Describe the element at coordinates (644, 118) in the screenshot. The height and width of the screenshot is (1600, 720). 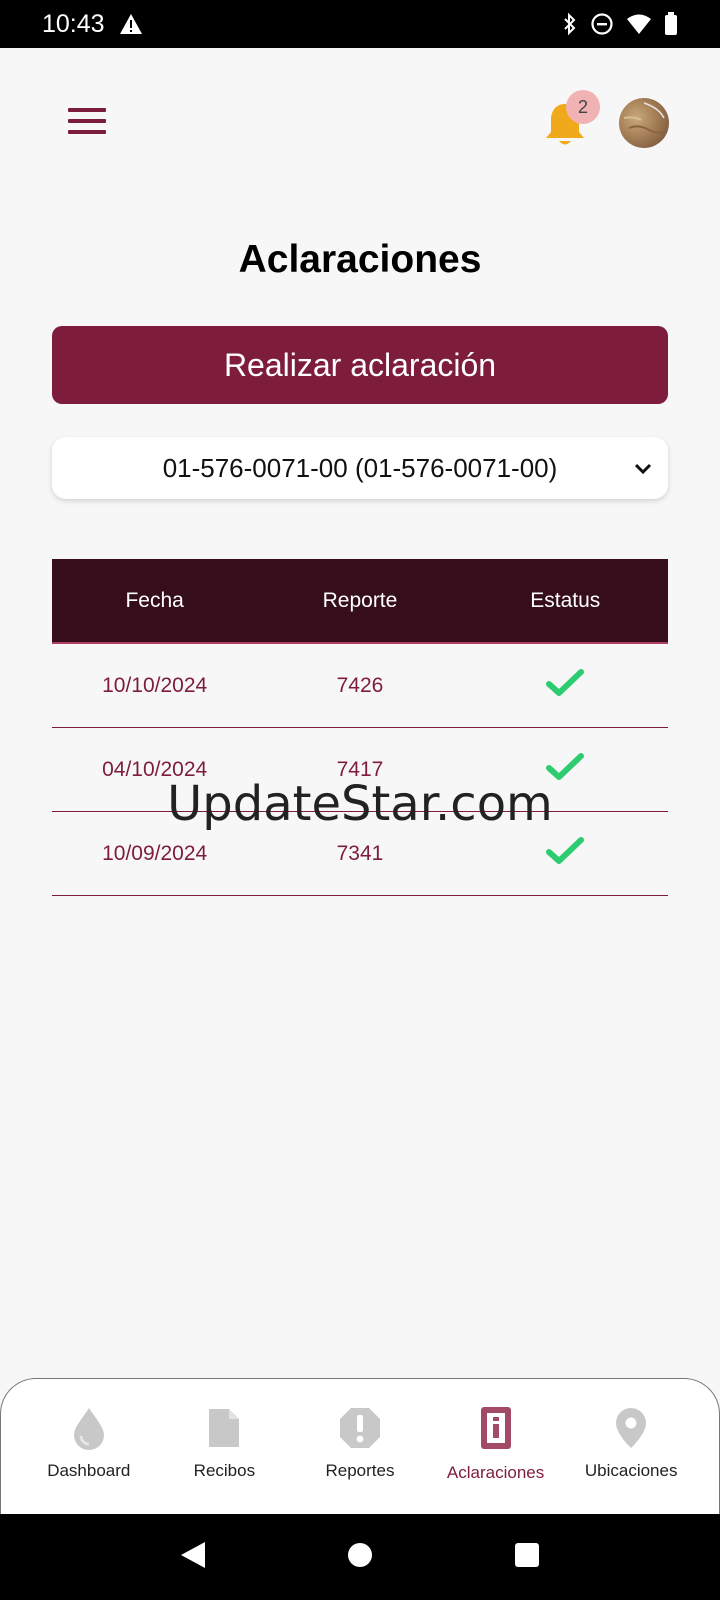
I see `avatar-image` at that location.